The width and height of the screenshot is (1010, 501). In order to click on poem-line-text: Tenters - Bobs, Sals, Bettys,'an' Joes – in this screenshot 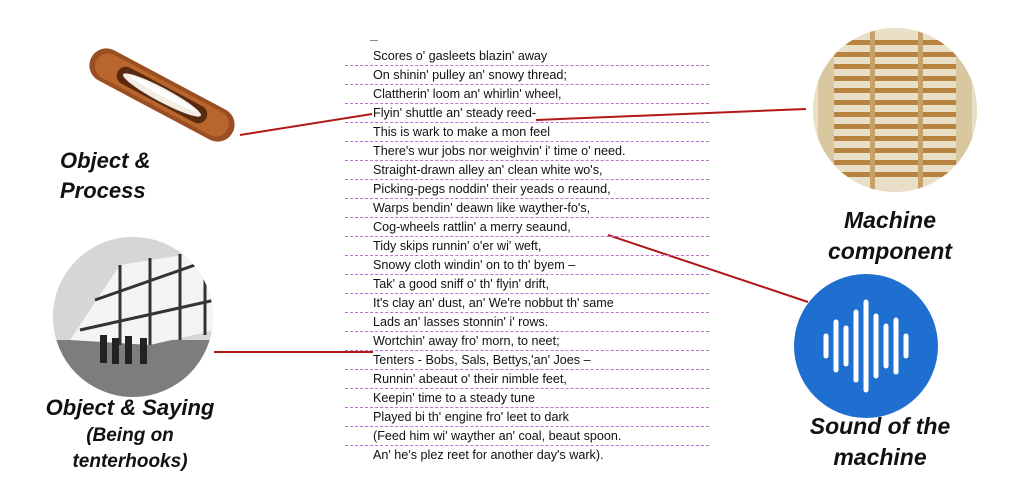, I will do `click(482, 360)`.